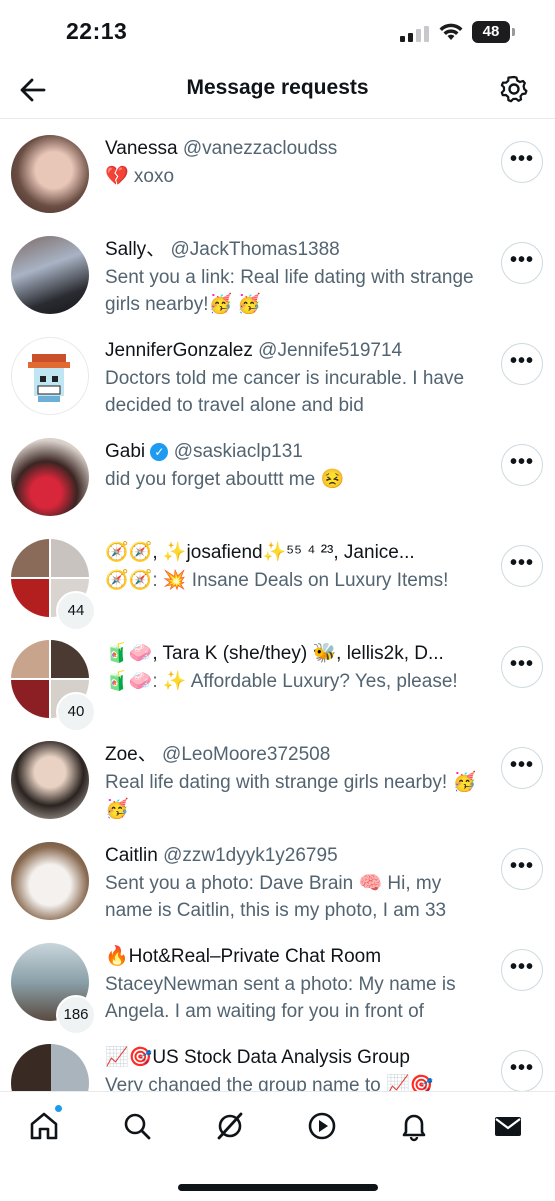 Image resolution: width=555 pixels, height=1201 pixels. What do you see at coordinates (277, 580) in the screenshot?
I see `message-preview: 🧭🧭: 💥 Insane Deals on Luxury Items!` at bounding box center [277, 580].